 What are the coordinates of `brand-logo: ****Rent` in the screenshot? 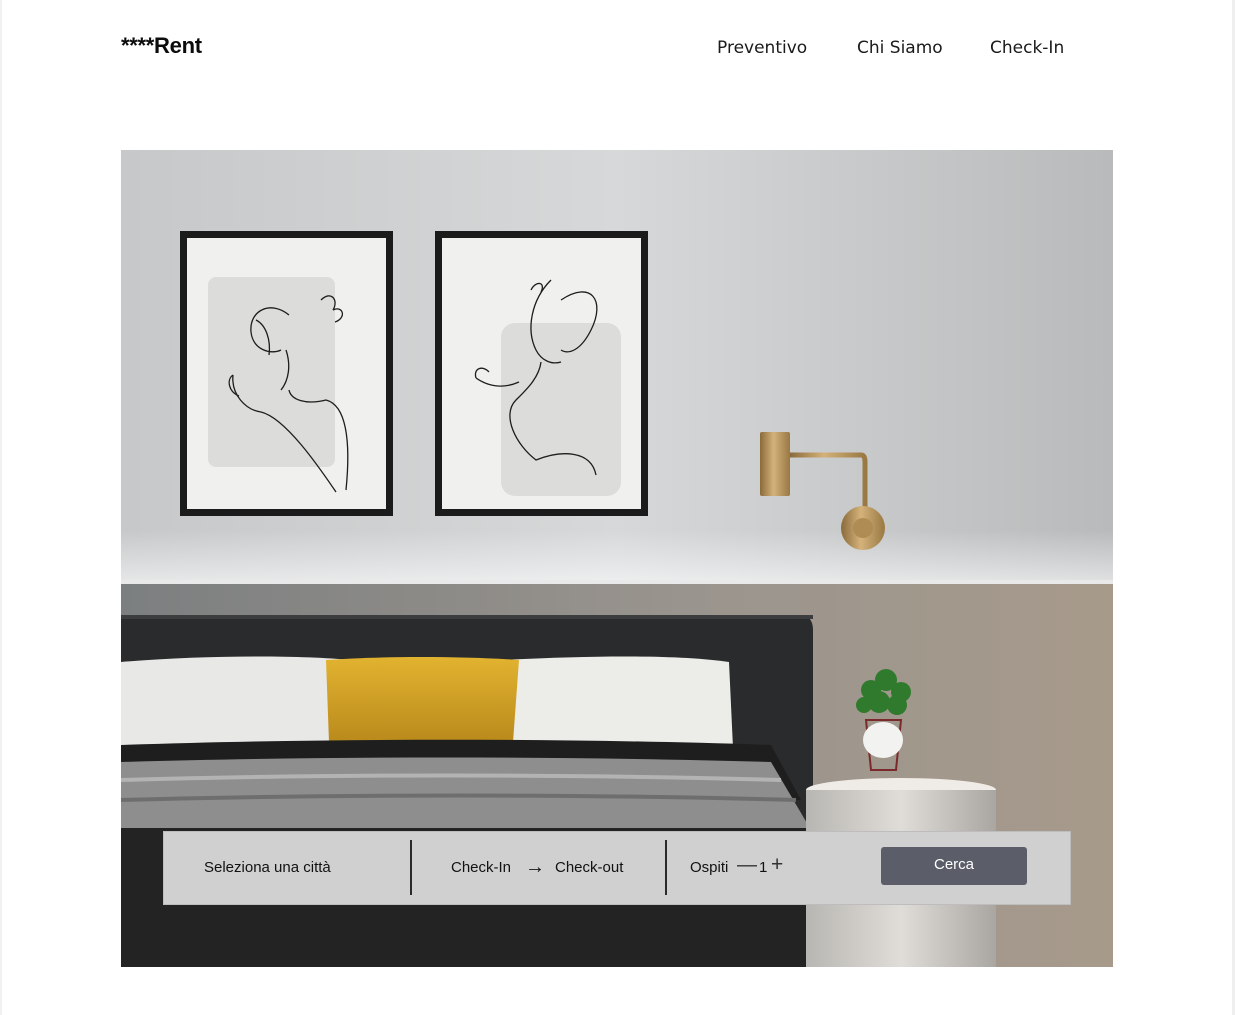 It's located at (161, 46).